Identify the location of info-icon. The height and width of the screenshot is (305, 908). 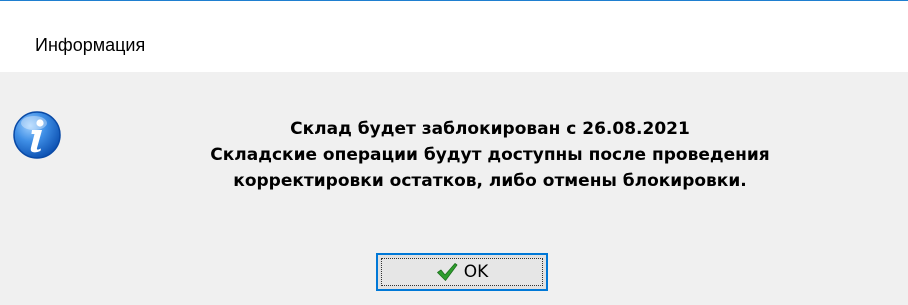
(37, 135).